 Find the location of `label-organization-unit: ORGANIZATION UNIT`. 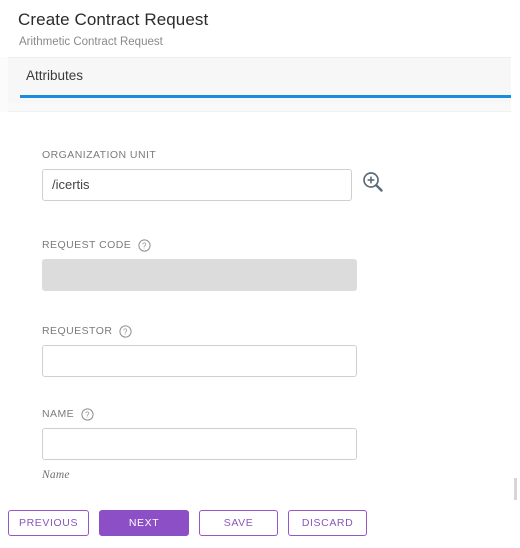

label-organization-unit: ORGANIZATION UNIT is located at coordinates (197, 155).